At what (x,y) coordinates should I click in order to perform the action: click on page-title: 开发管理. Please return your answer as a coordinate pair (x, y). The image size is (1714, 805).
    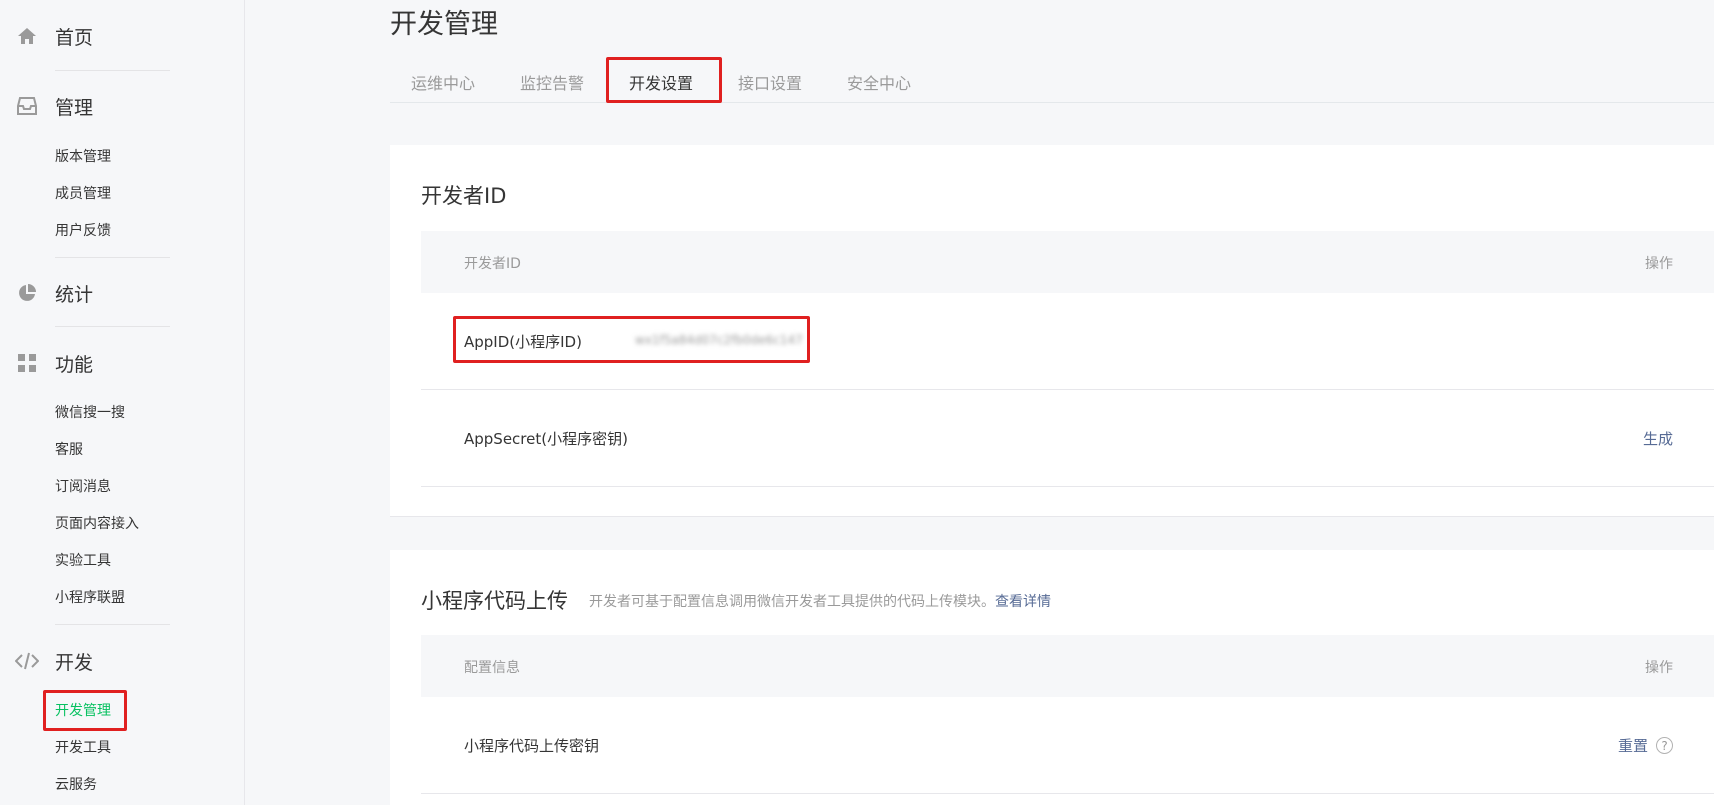
    Looking at the image, I should click on (444, 24).